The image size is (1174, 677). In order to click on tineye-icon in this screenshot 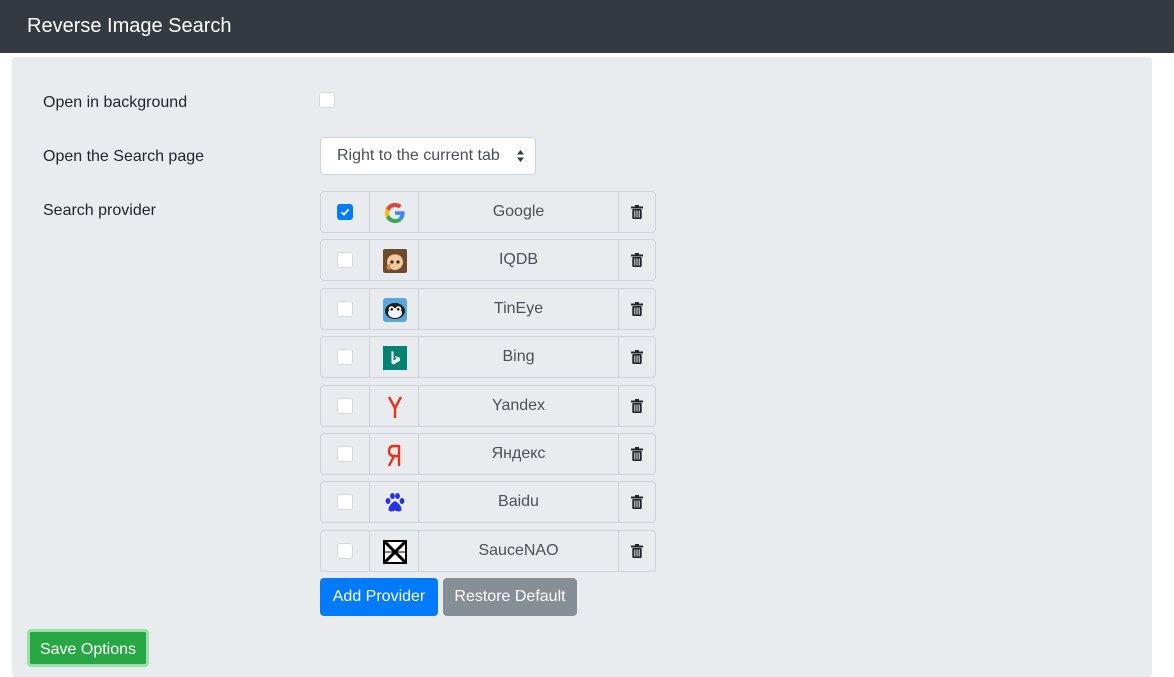, I will do `click(395, 310)`.